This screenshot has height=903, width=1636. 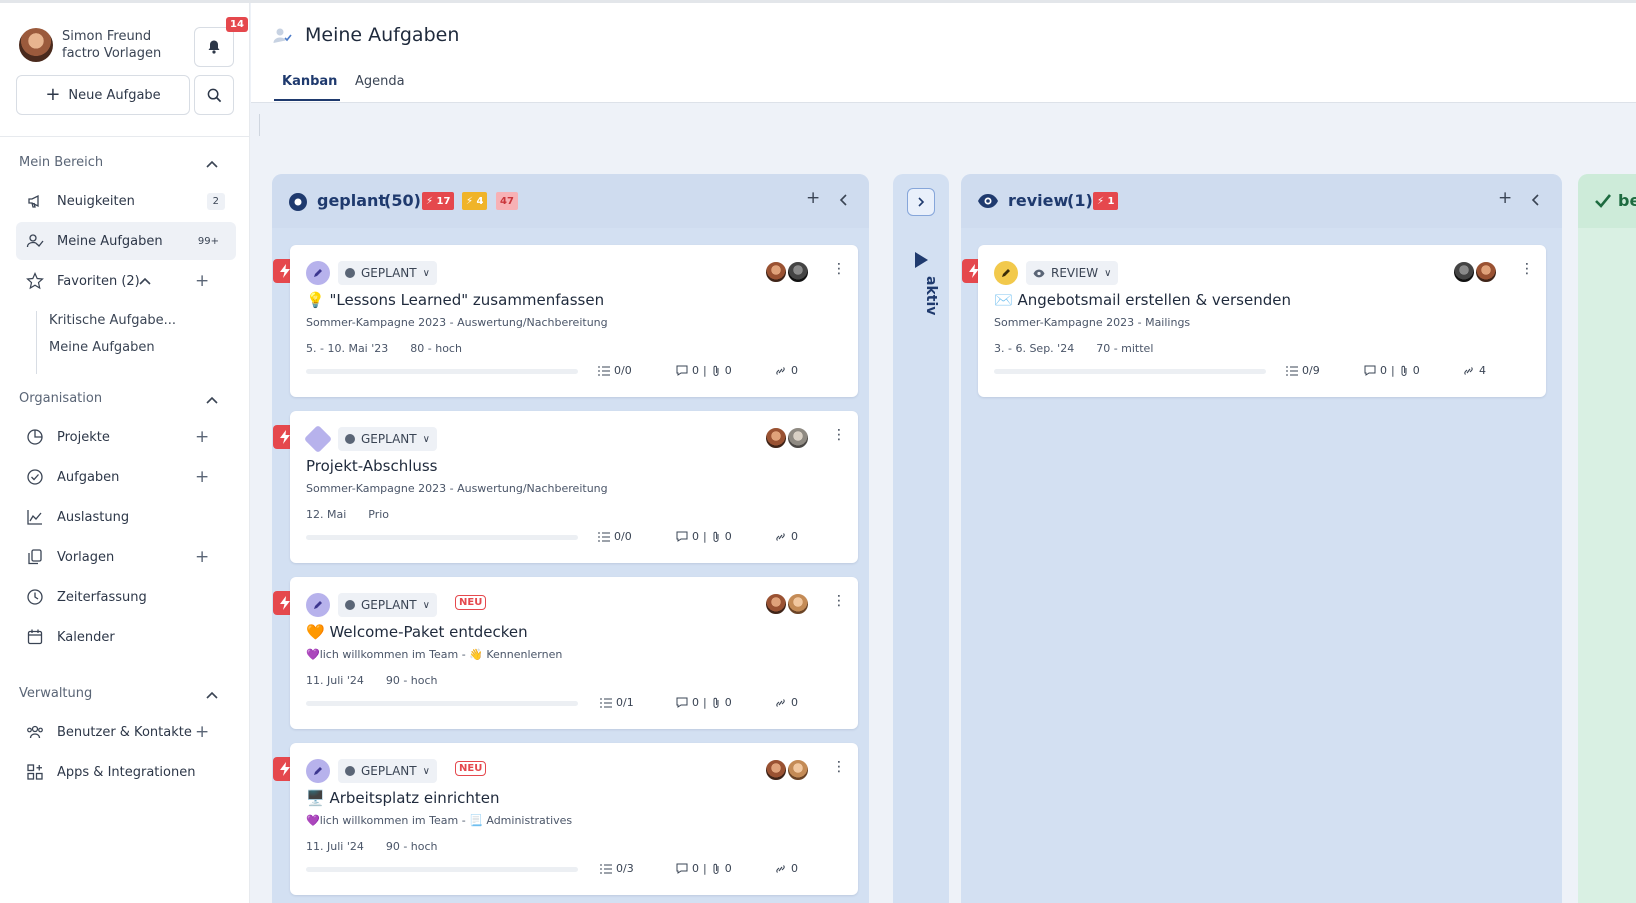 What do you see at coordinates (307, 100) in the screenshot?
I see `active-tab-indicator` at bounding box center [307, 100].